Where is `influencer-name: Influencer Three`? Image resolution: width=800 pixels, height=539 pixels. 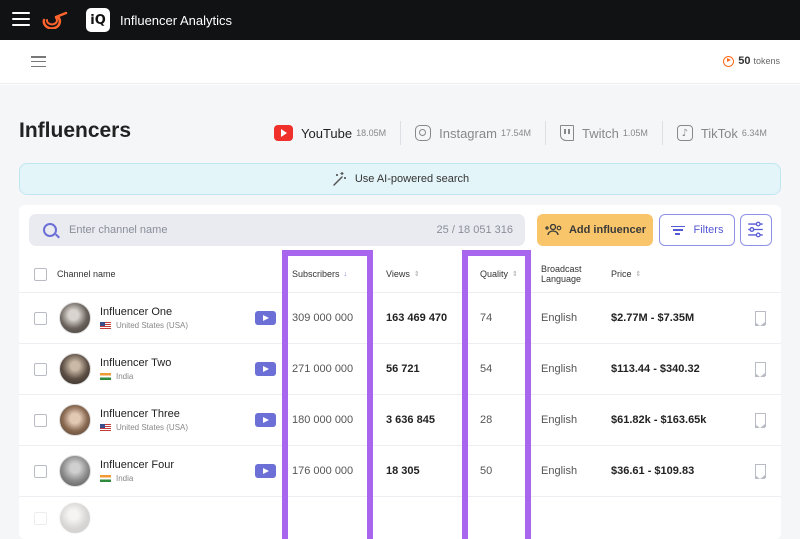 influencer-name: Influencer Three is located at coordinates (144, 414).